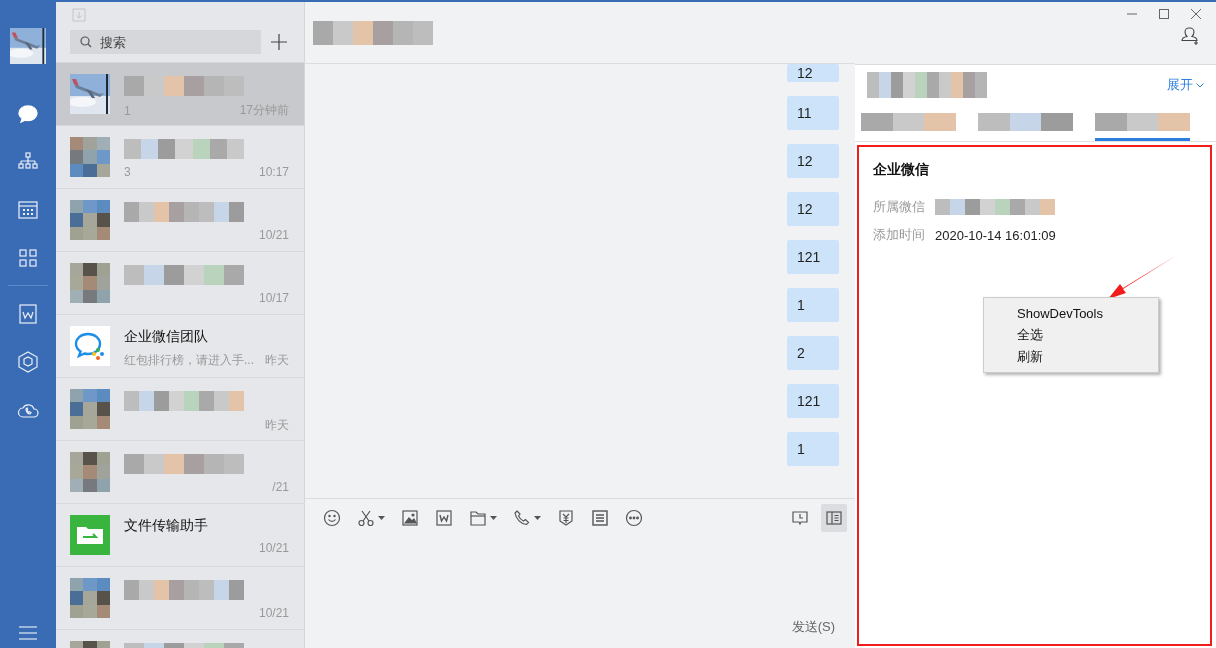 The height and width of the screenshot is (648, 1216). Describe the element at coordinates (813, 113) in the screenshot. I see `message-bubble: 11` at that location.